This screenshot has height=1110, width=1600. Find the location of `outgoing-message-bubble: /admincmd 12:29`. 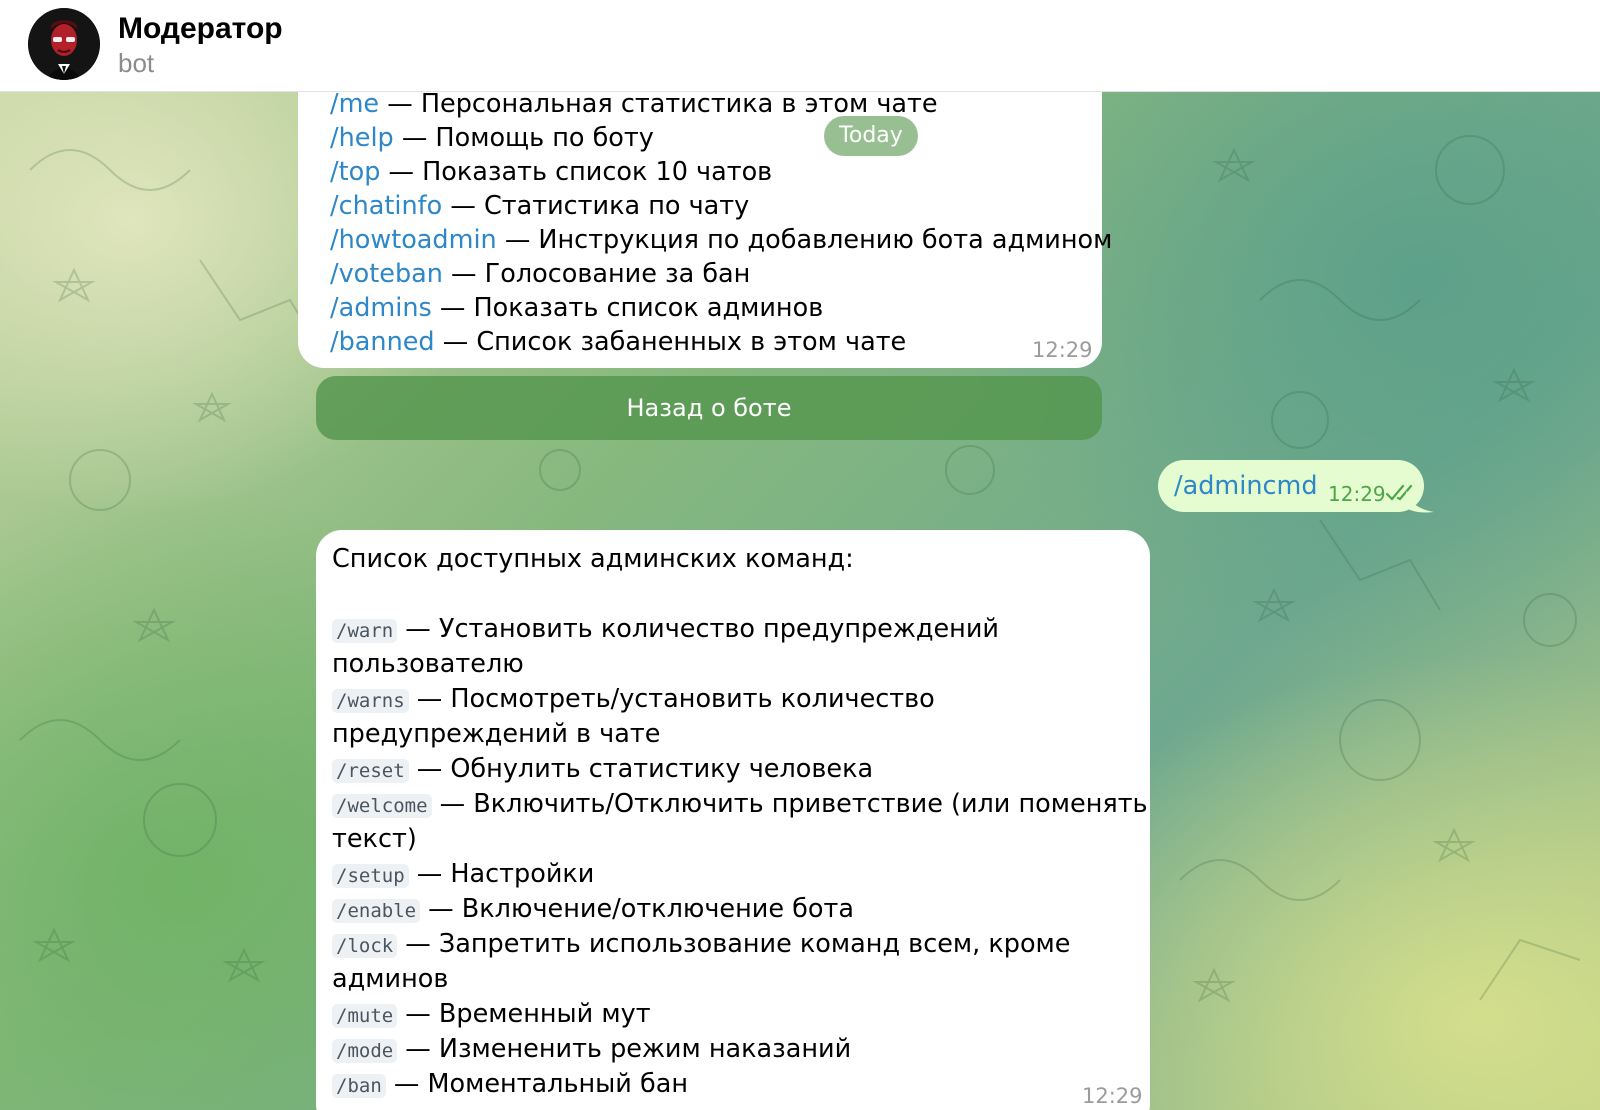

outgoing-message-bubble: /admincmd 12:29 is located at coordinates (1291, 486).